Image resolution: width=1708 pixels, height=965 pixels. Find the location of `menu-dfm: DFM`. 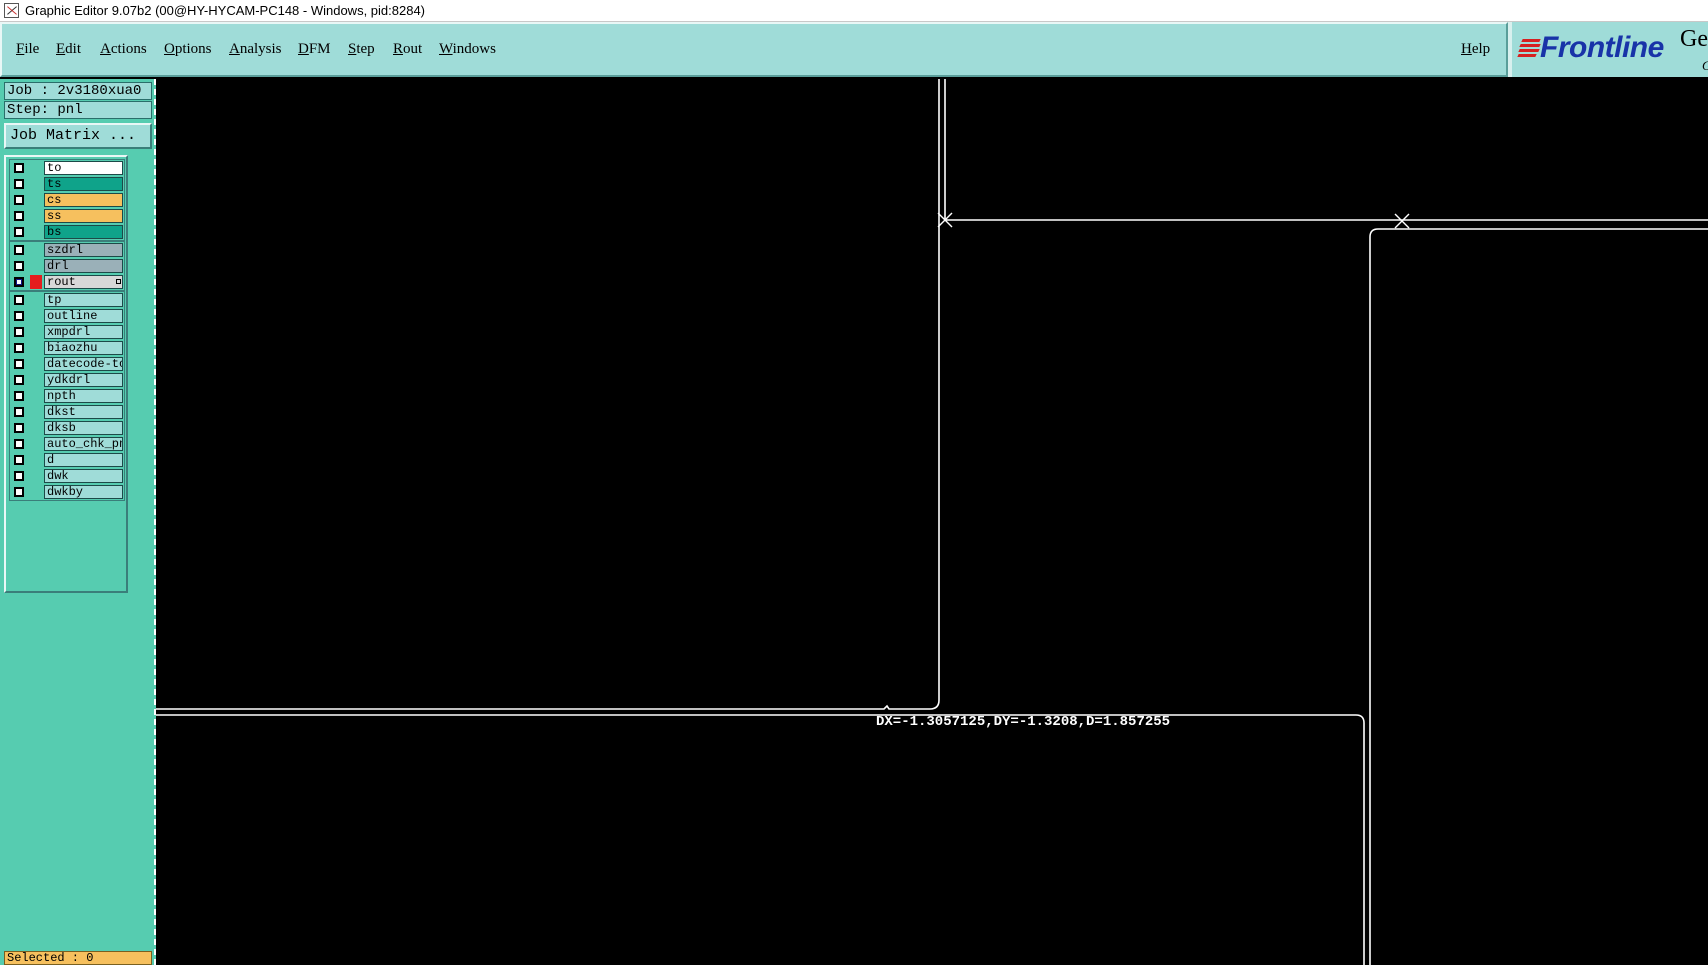

menu-dfm: DFM is located at coordinates (314, 49).